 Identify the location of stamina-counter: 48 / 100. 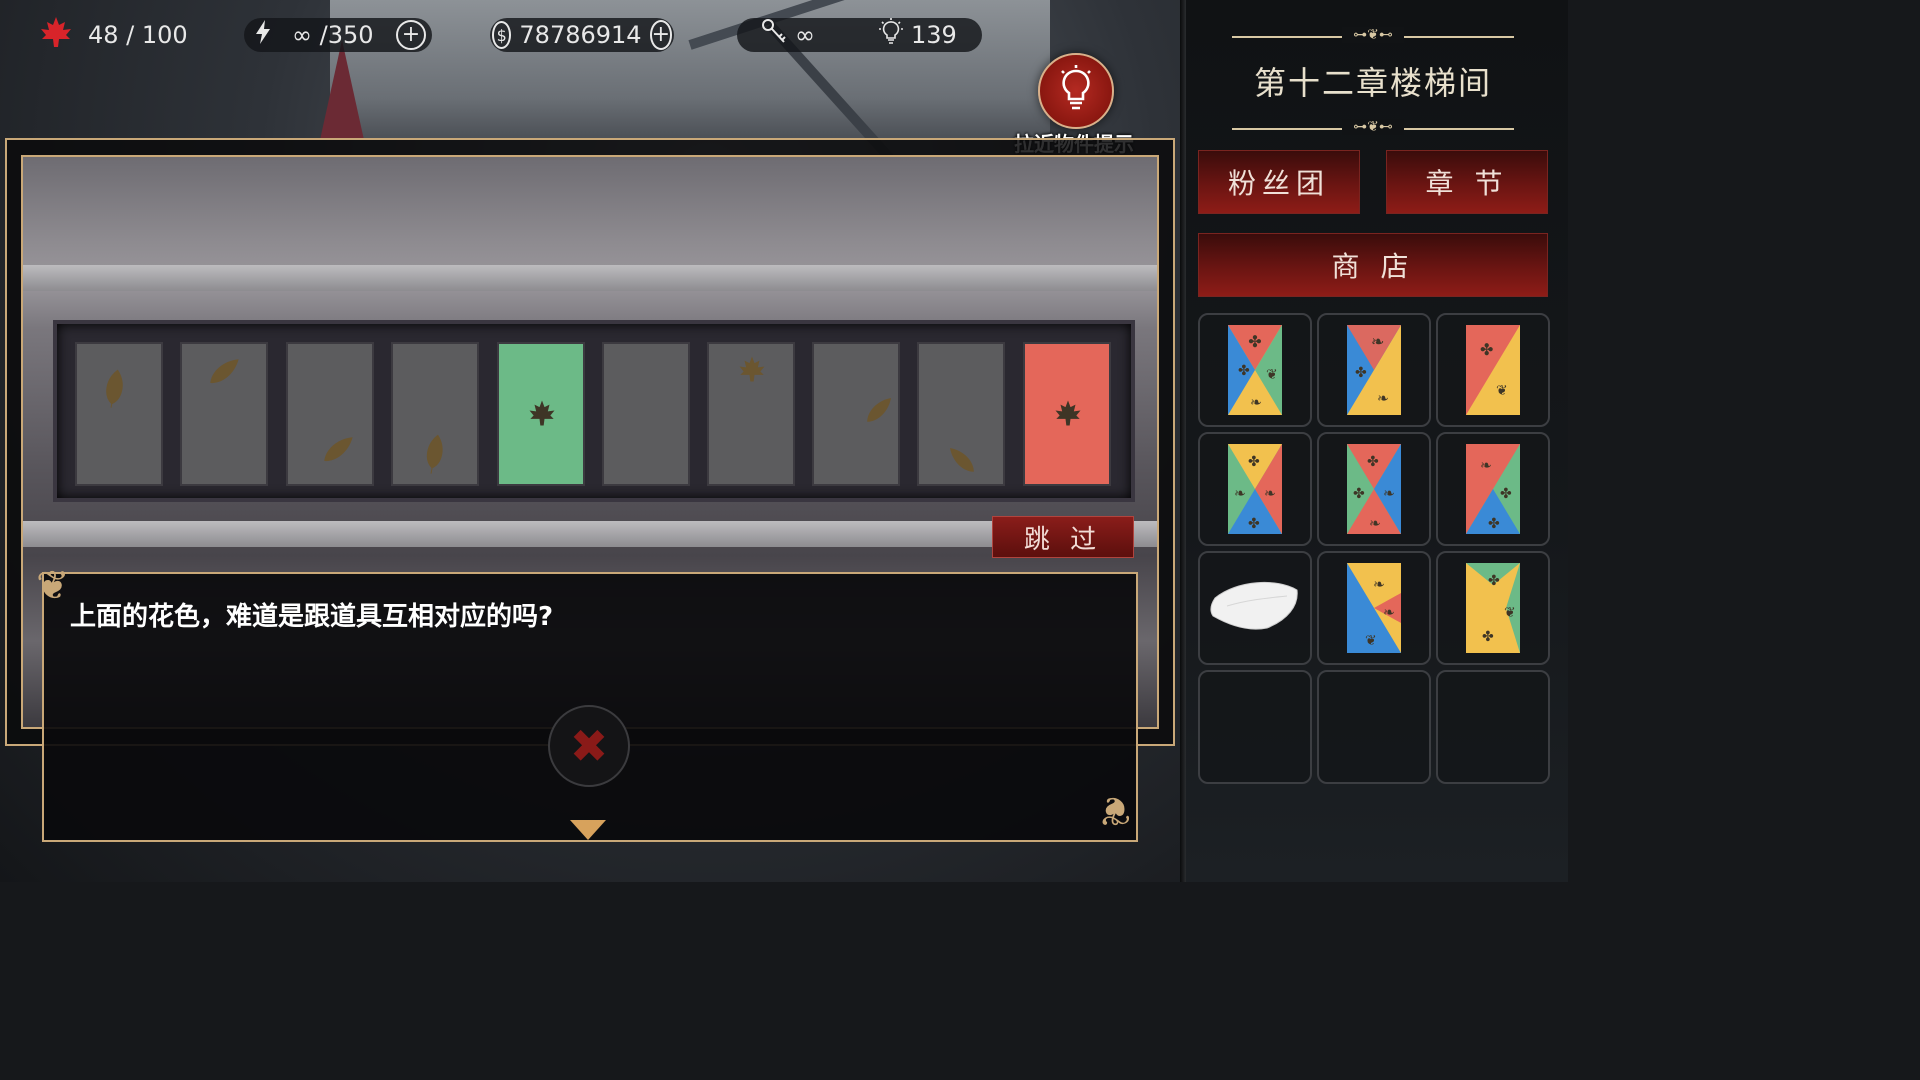
(113, 35).